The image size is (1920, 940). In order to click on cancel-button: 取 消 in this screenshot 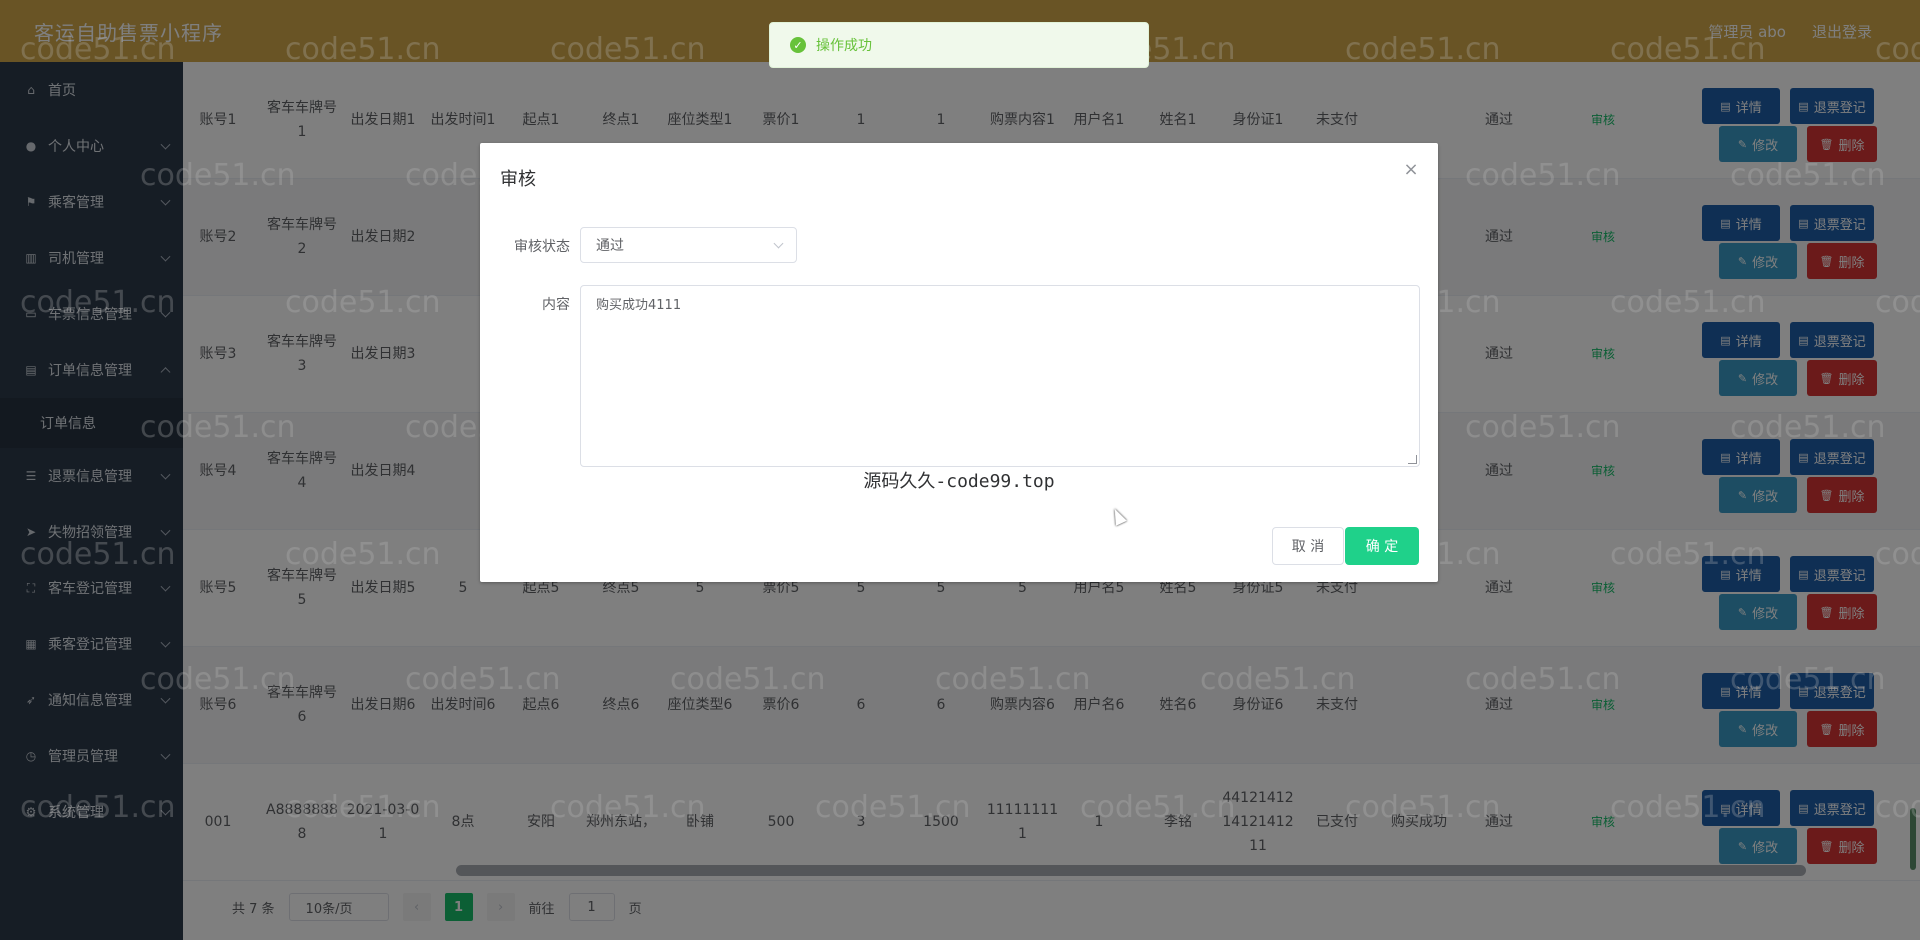, I will do `click(1308, 546)`.